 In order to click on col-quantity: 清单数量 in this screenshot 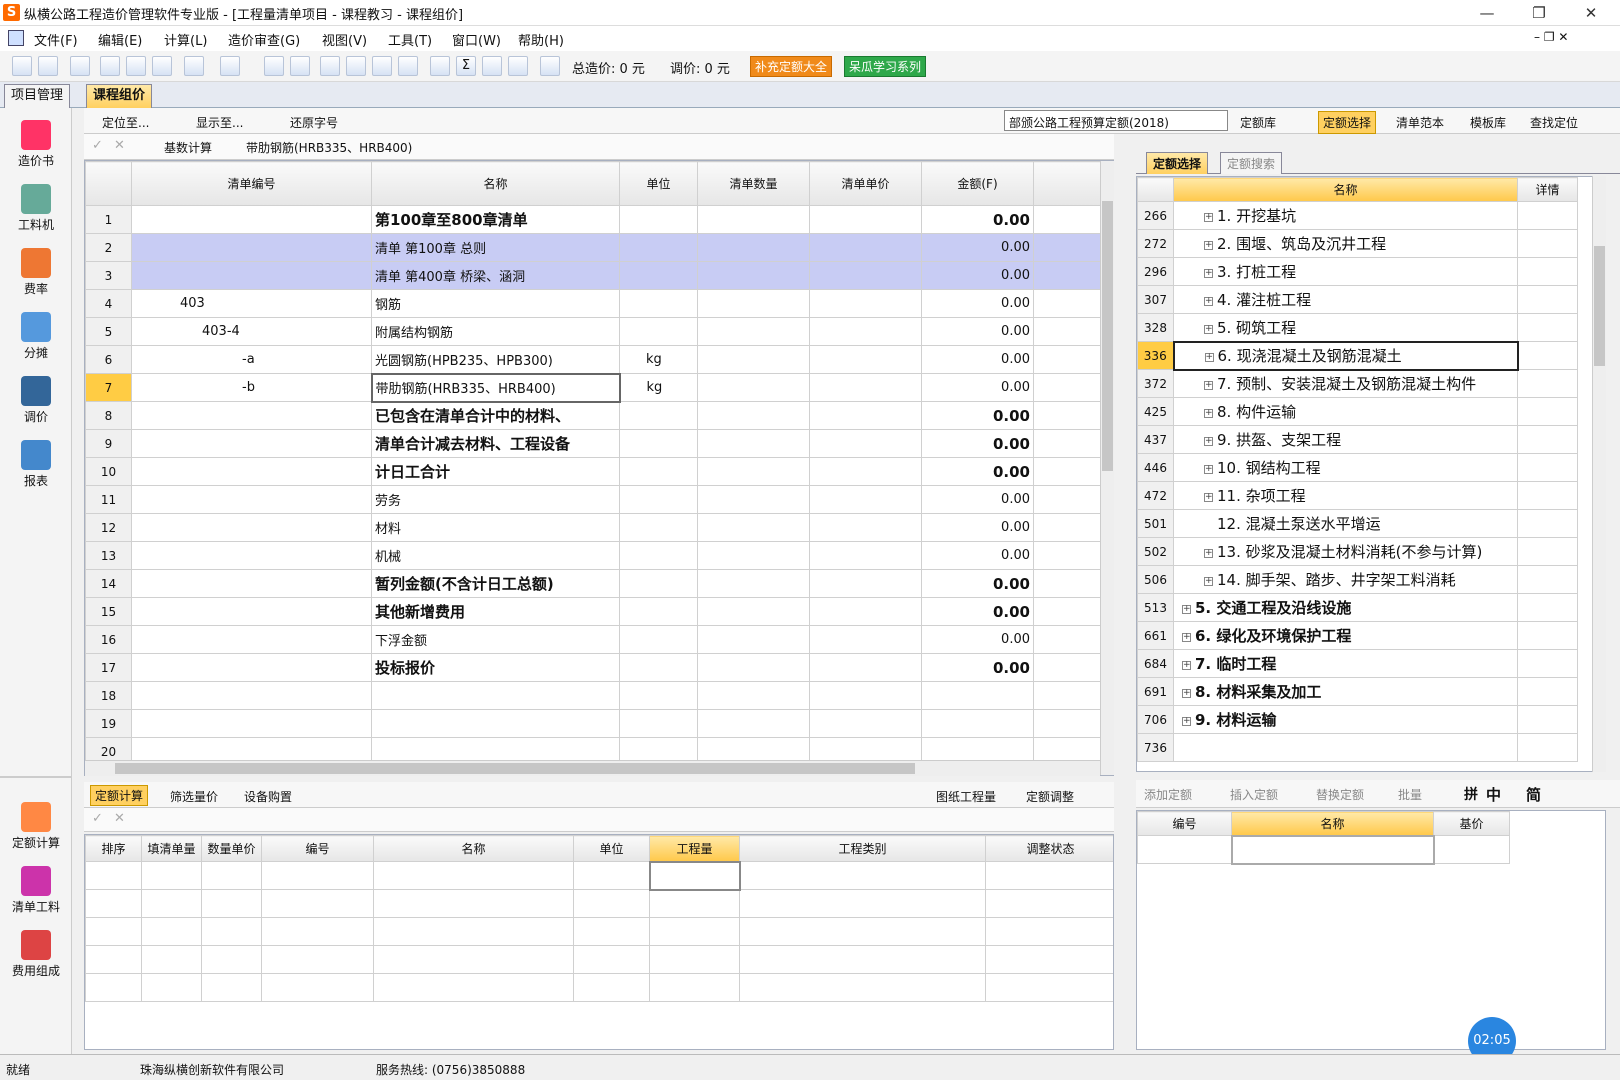, I will do `click(753, 183)`.